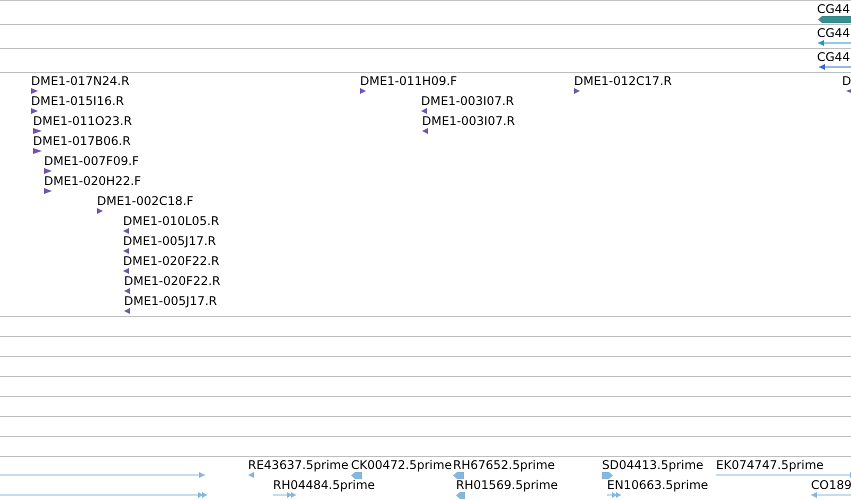 The image size is (851, 500). Describe the element at coordinates (653, 465) in the screenshot. I see `feature-label: SD04413.5prime` at that location.